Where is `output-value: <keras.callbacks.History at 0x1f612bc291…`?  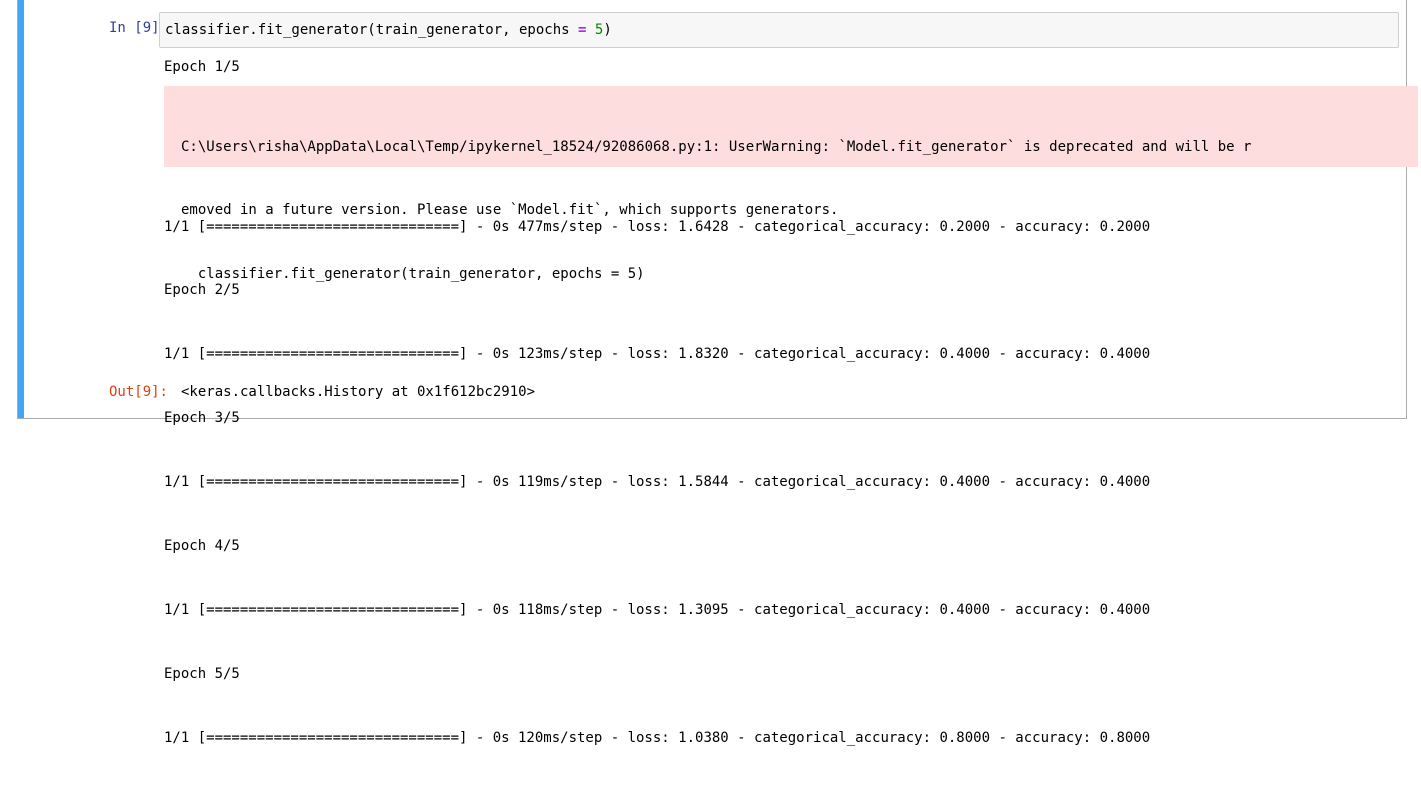
output-value: <keras.callbacks.History at 0x1f612bc291… is located at coordinates (358, 392).